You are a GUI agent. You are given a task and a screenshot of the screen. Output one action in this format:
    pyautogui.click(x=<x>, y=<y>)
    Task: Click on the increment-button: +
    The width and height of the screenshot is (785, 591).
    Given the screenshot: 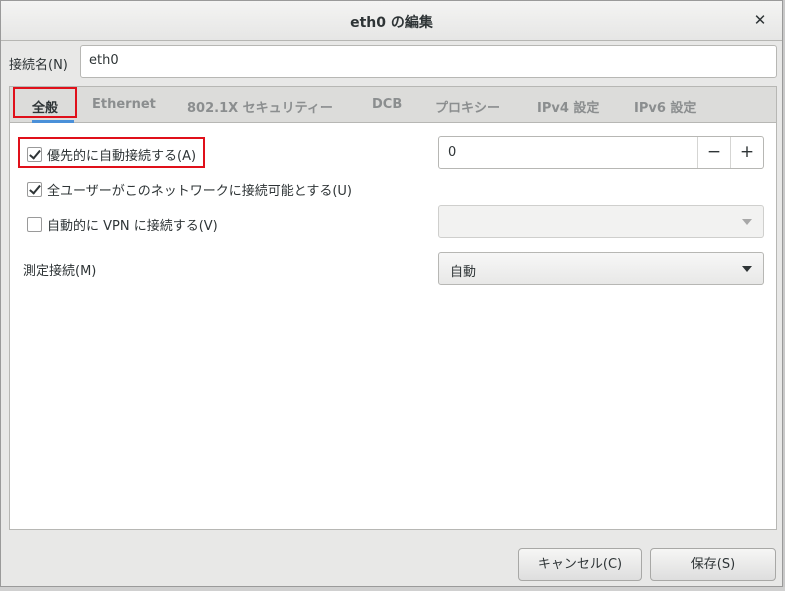 What is the action you would take?
    pyautogui.click(x=746, y=152)
    